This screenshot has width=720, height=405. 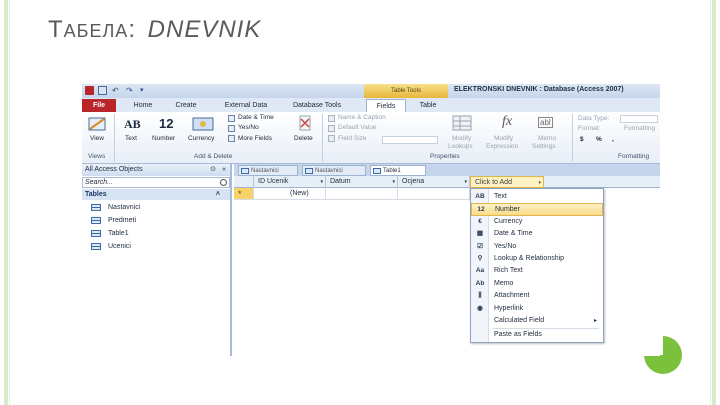 I want to click on doc-tab-label: Nastavnici, so click(x=329, y=171).